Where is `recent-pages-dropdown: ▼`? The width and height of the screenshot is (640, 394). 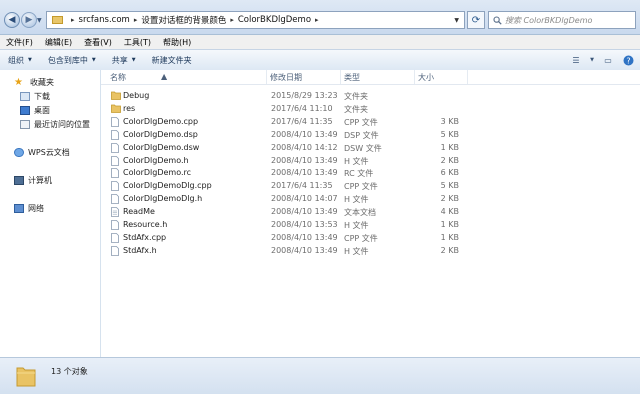
recent-pages-dropdown: ▼ is located at coordinates (39, 20).